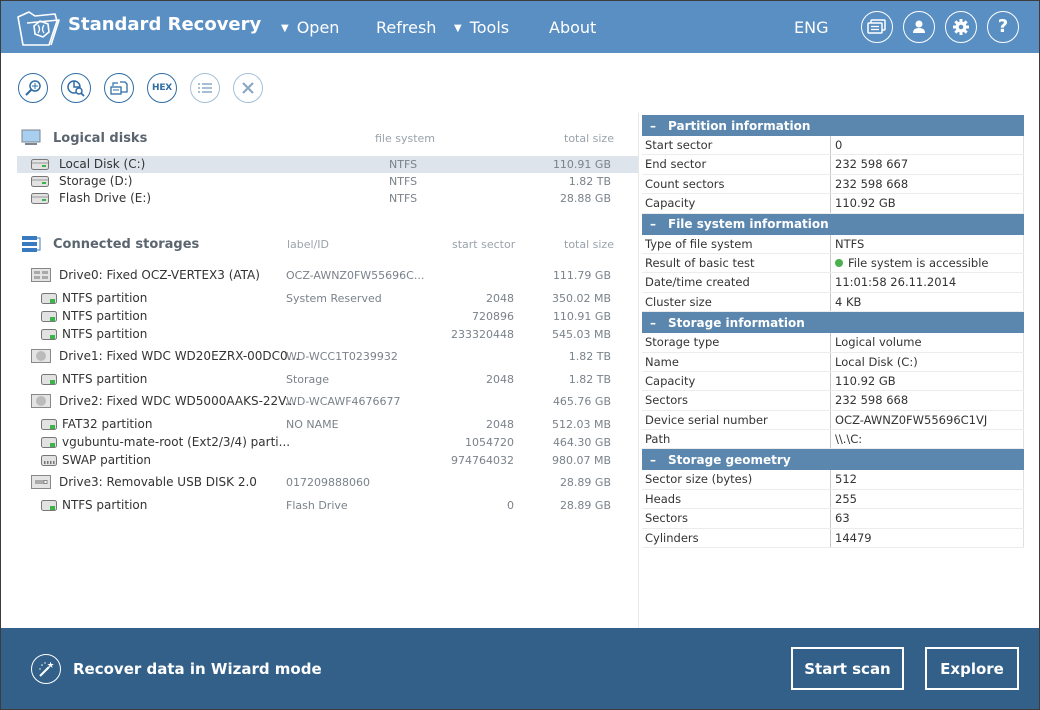 The image size is (1040, 710). I want to click on property-row: Capacity 110.92 GB, so click(833, 381).